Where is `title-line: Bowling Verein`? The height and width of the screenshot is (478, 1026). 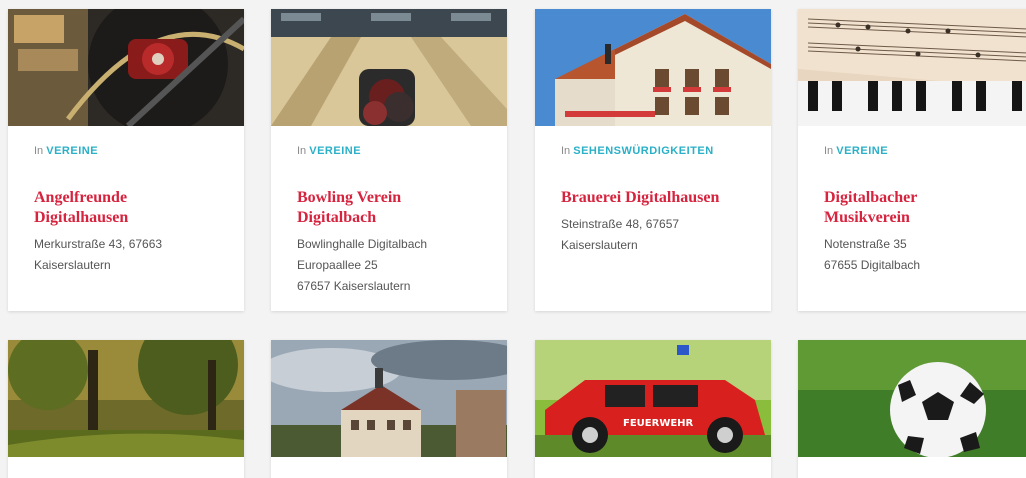
title-line: Bowling Verein is located at coordinates (389, 198).